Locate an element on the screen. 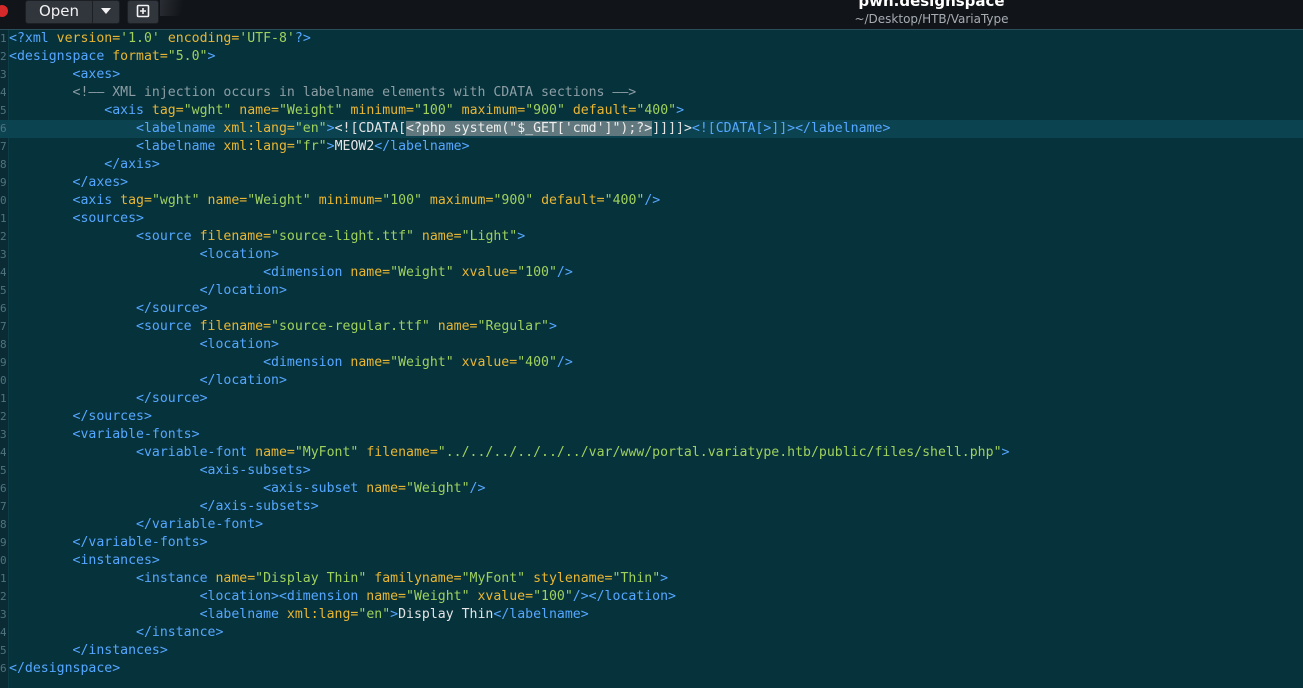 The height and width of the screenshot is (688, 1303). xml-string: "900" is located at coordinates (545, 110).